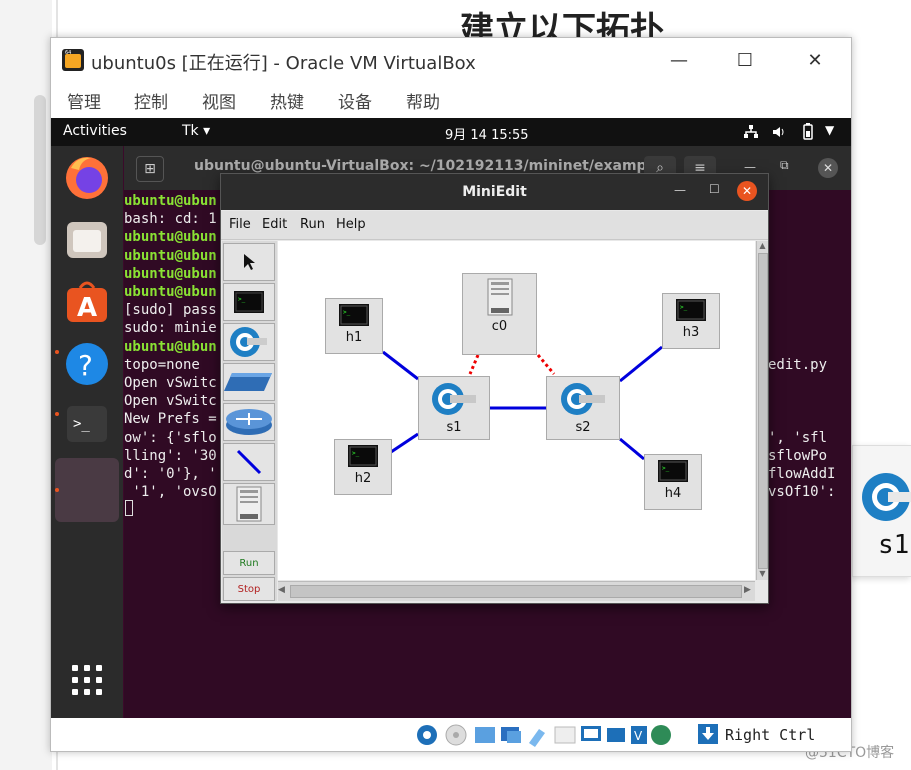 This screenshot has width=911, height=770. What do you see at coordinates (400, 365) in the screenshot?
I see `link-h1-s1` at bounding box center [400, 365].